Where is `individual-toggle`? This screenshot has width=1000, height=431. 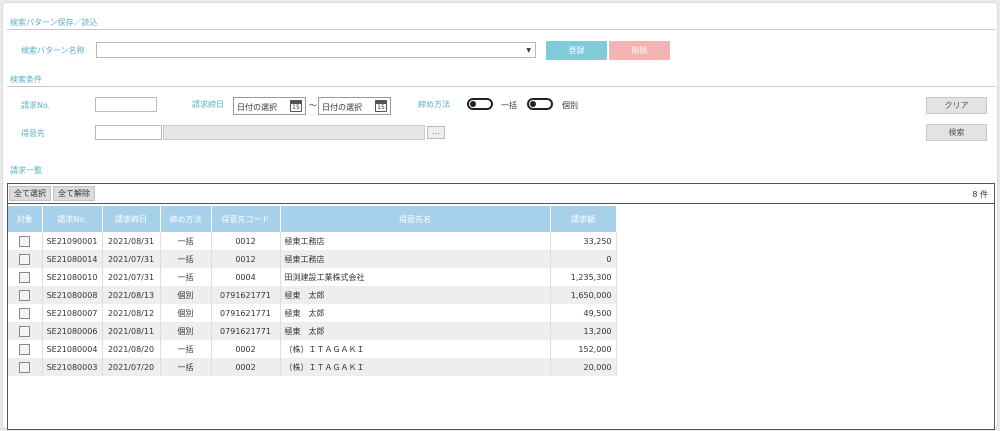 individual-toggle is located at coordinates (540, 104).